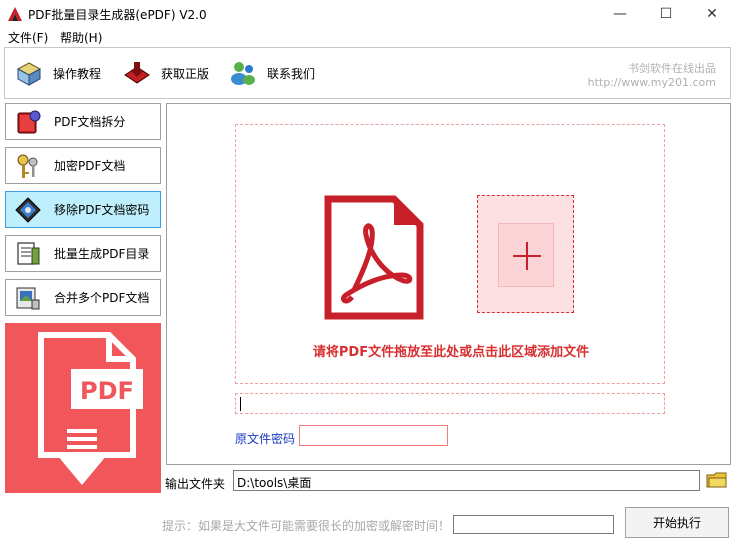 This screenshot has height=550, width=735. I want to click on progress-bar, so click(533, 524).